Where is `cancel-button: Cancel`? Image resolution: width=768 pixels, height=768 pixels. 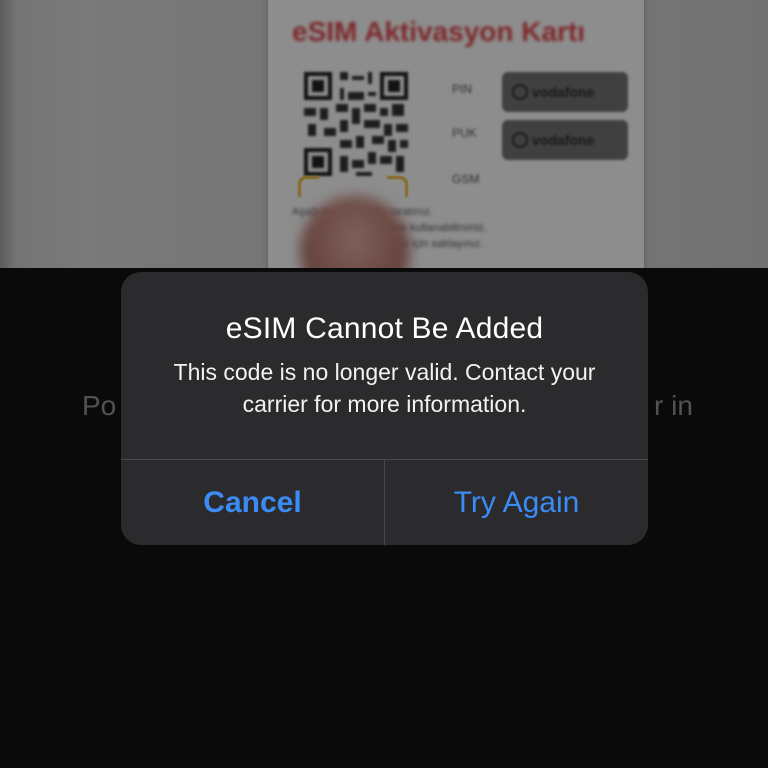 cancel-button: Cancel is located at coordinates (252, 502).